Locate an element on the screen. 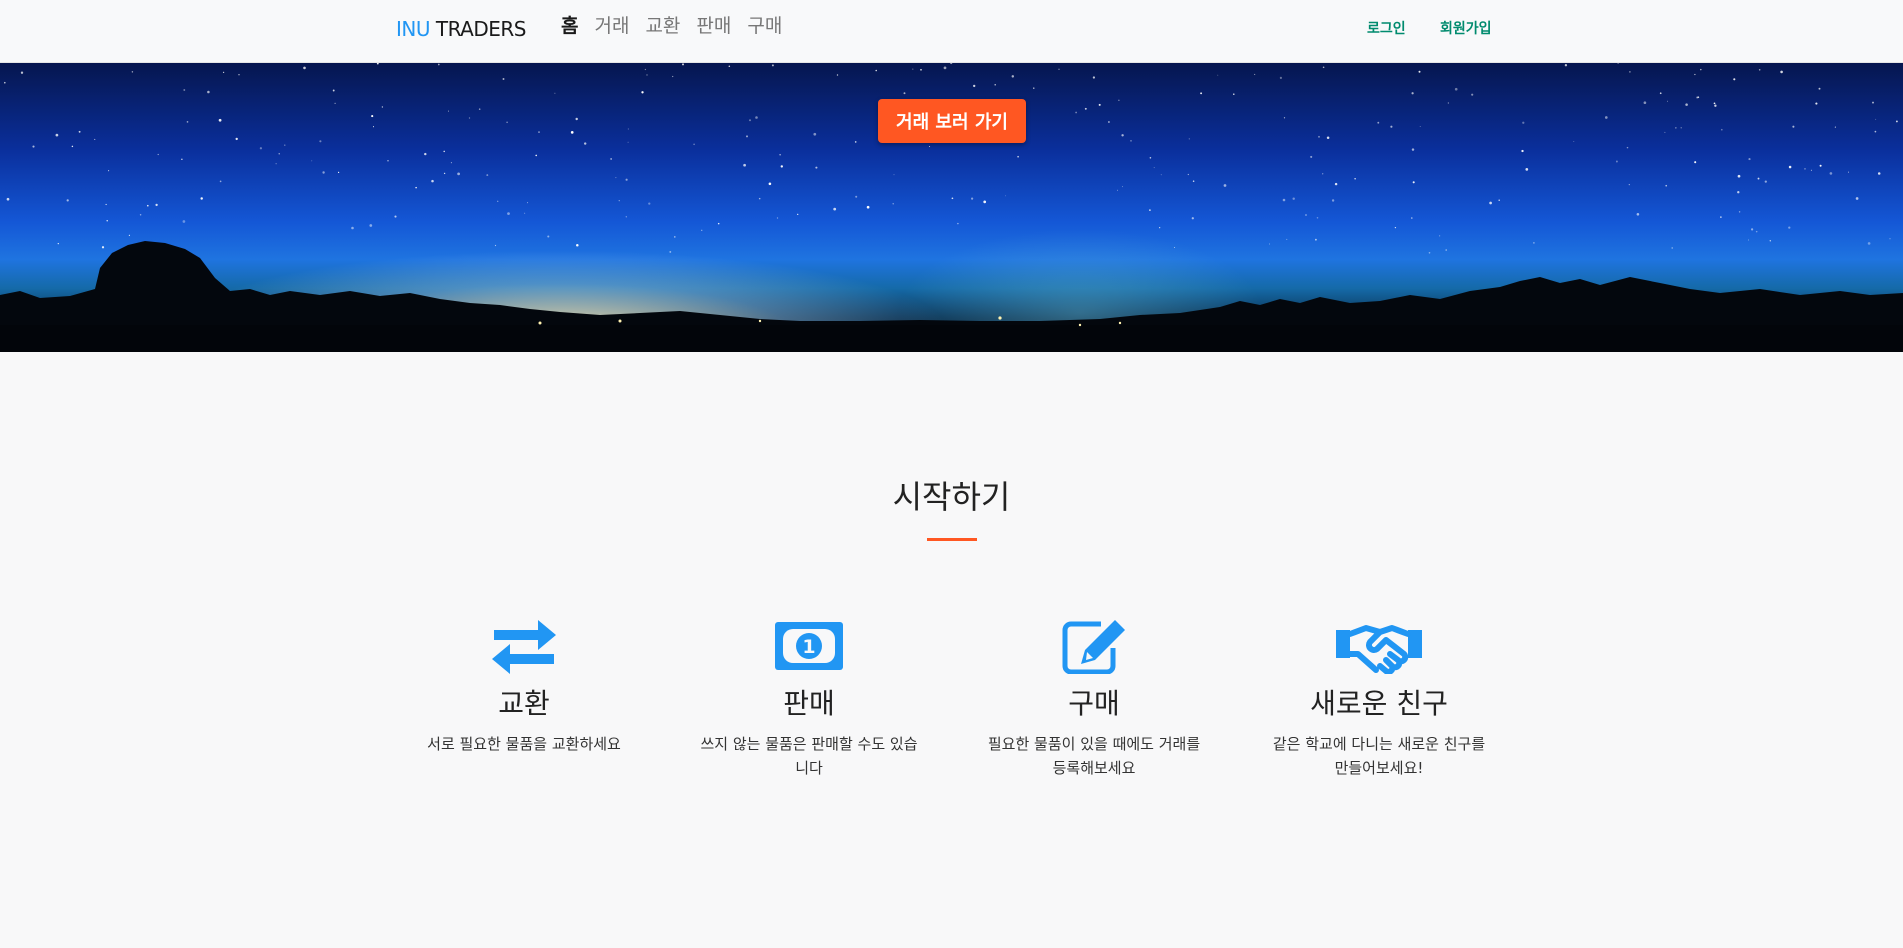  nav-link-home: 홈 is located at coordinates (569, 26).